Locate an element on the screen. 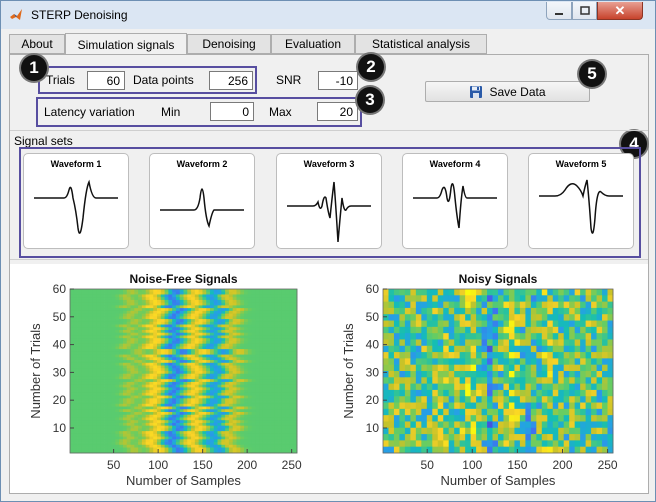 Image resolution: width=656 pixels, height=502 pixels. save-data-button: Save Data is located at coordinates (507, 91).